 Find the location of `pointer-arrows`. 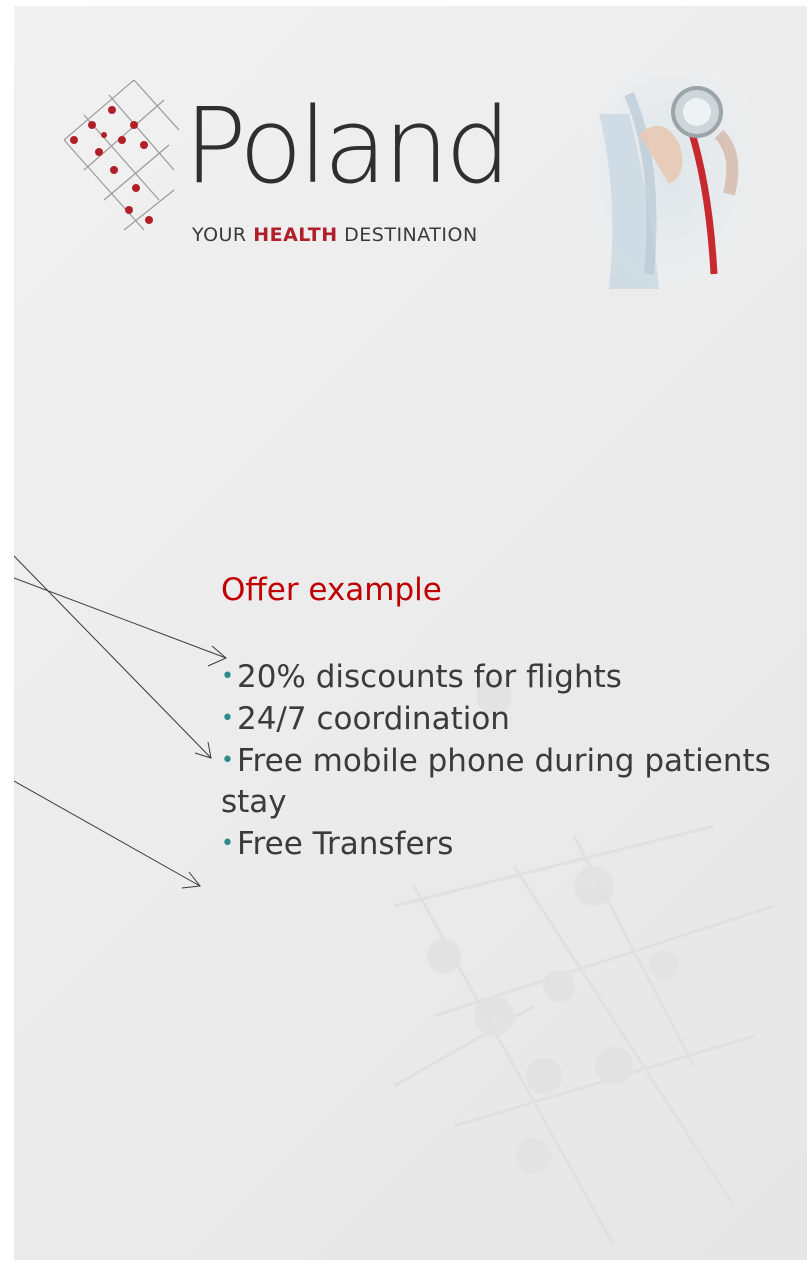

pointer-arrows is located at coordinates (120, 722).